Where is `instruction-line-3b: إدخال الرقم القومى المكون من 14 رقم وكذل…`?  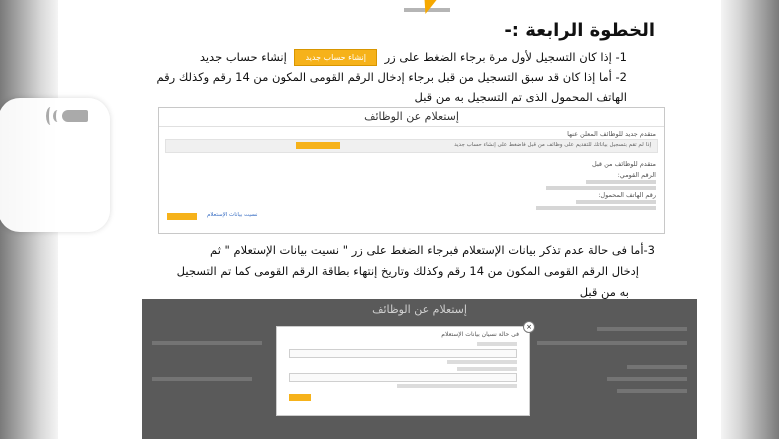
instruction-line-3b: إدخال الرقم القومى المكون من 14 رقم وكذل… is located at coordinates (407, 271).